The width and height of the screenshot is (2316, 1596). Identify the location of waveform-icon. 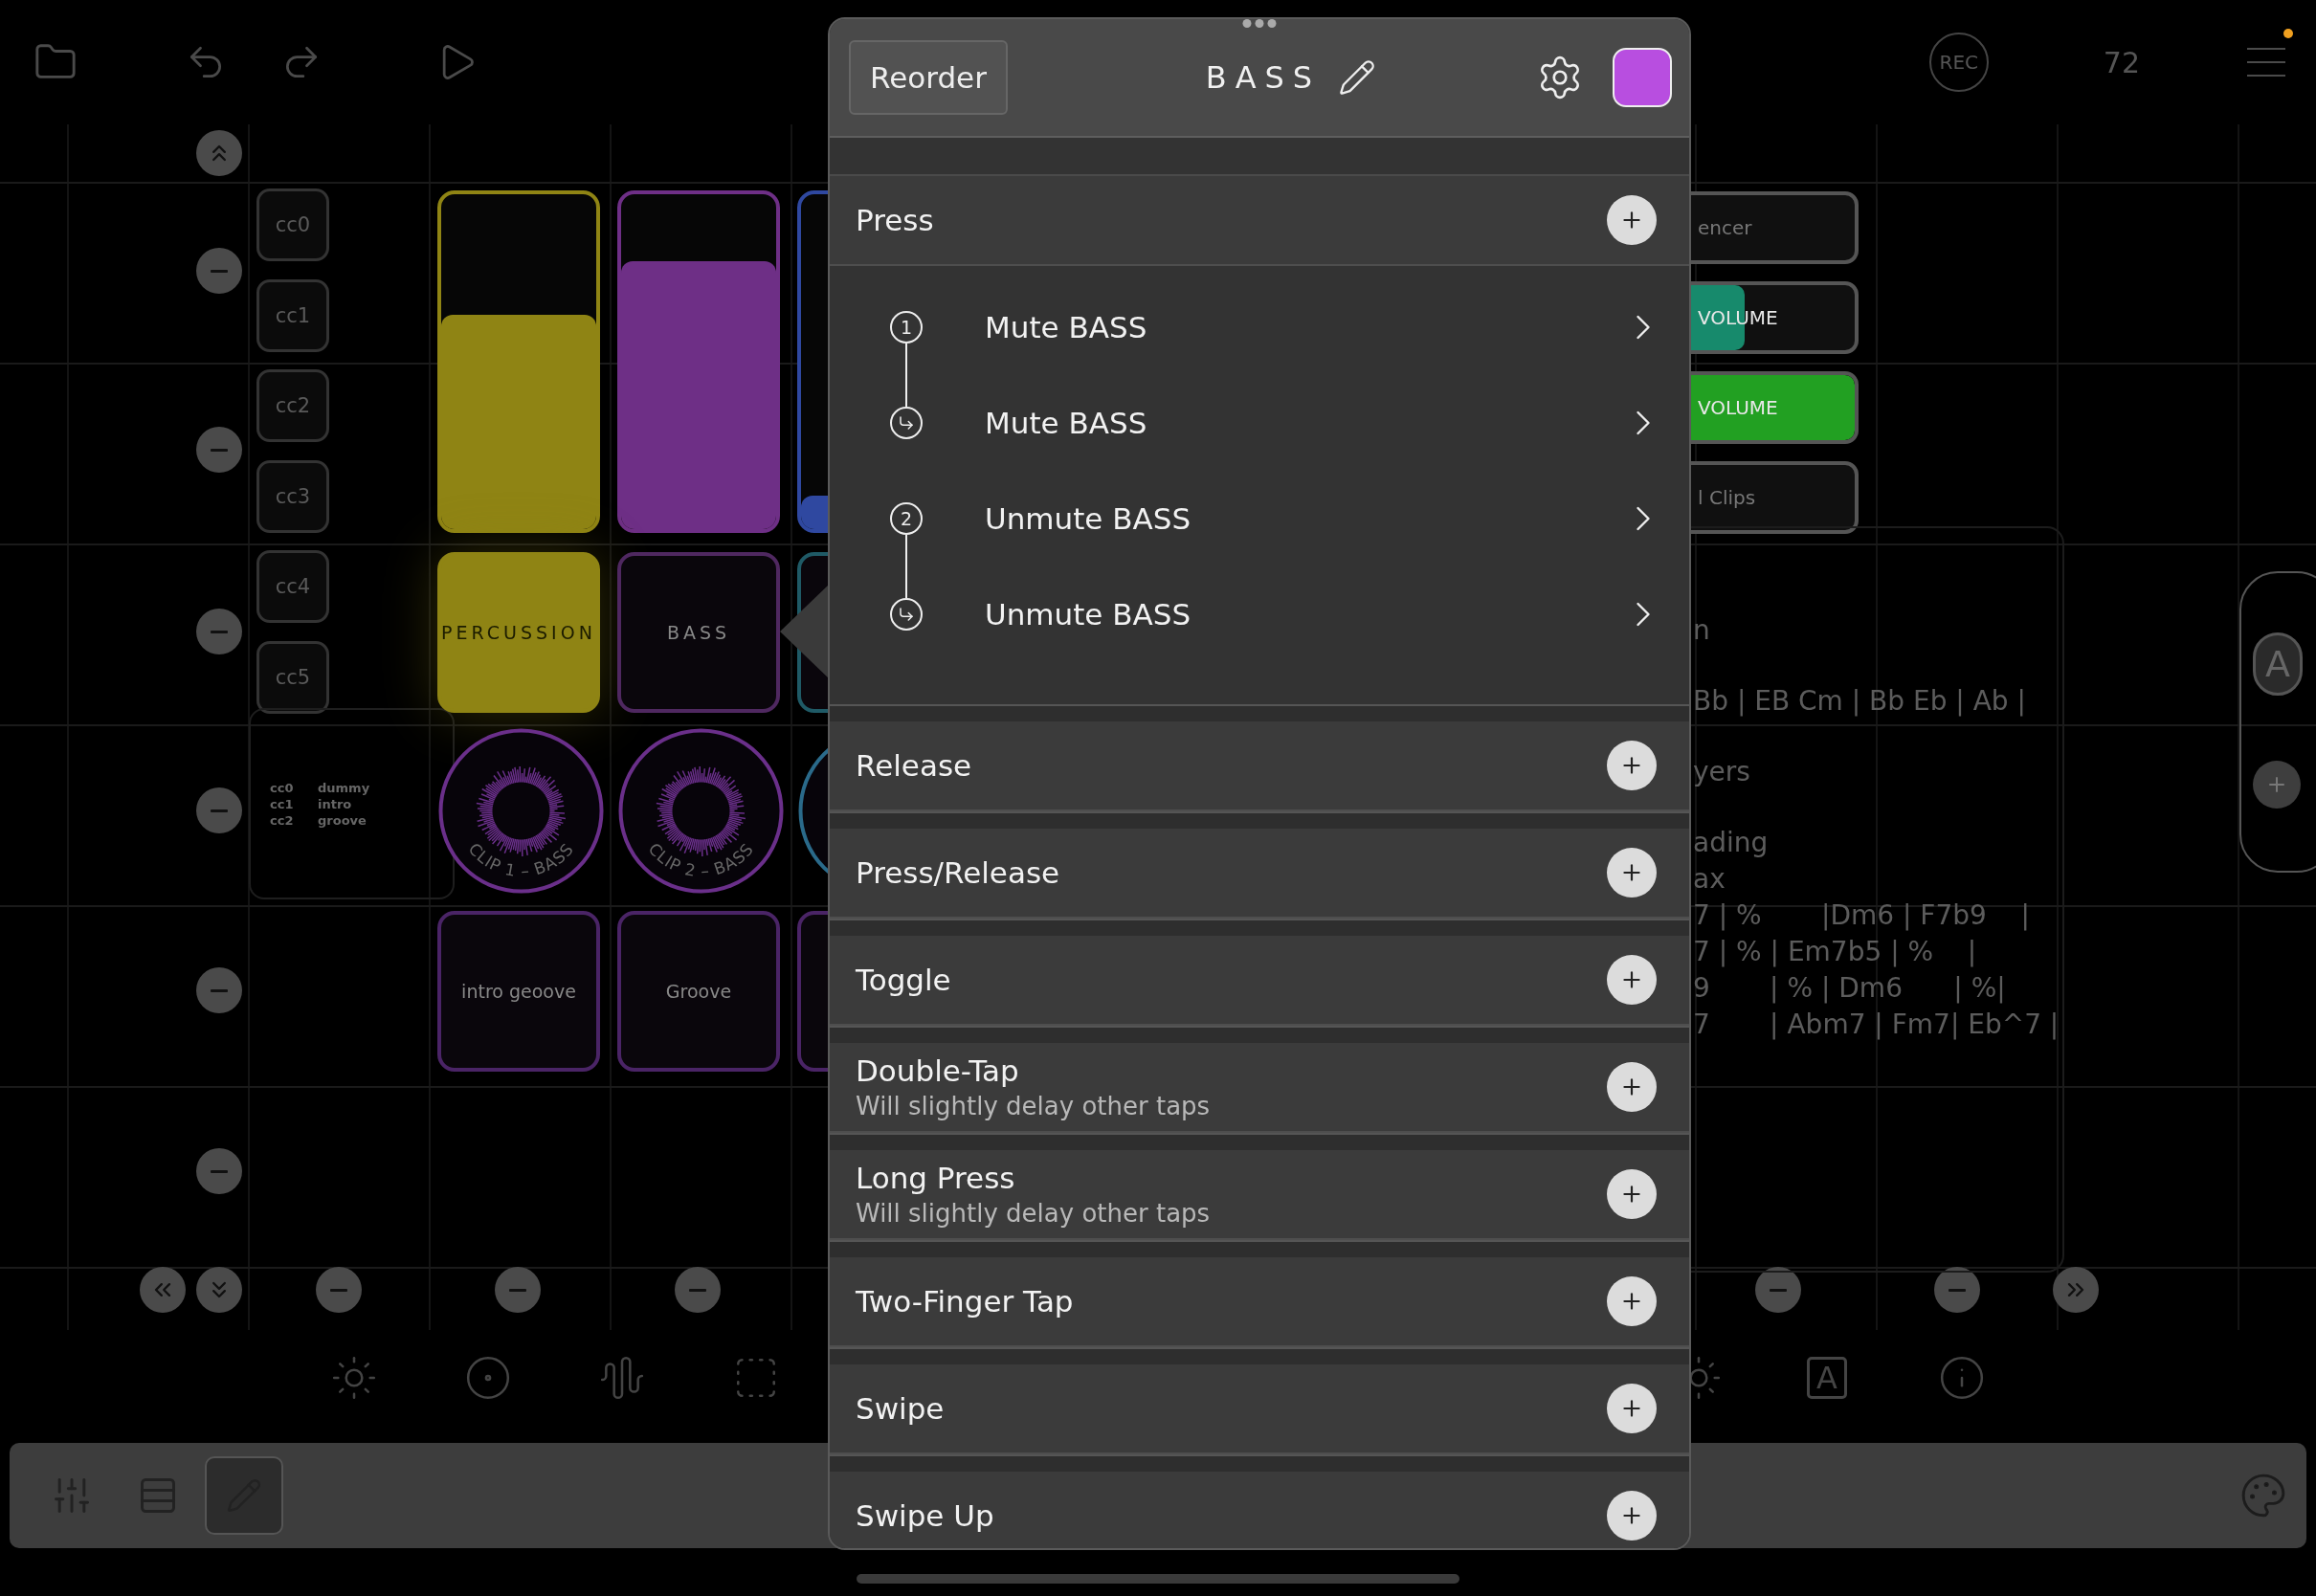
(622, 1378).